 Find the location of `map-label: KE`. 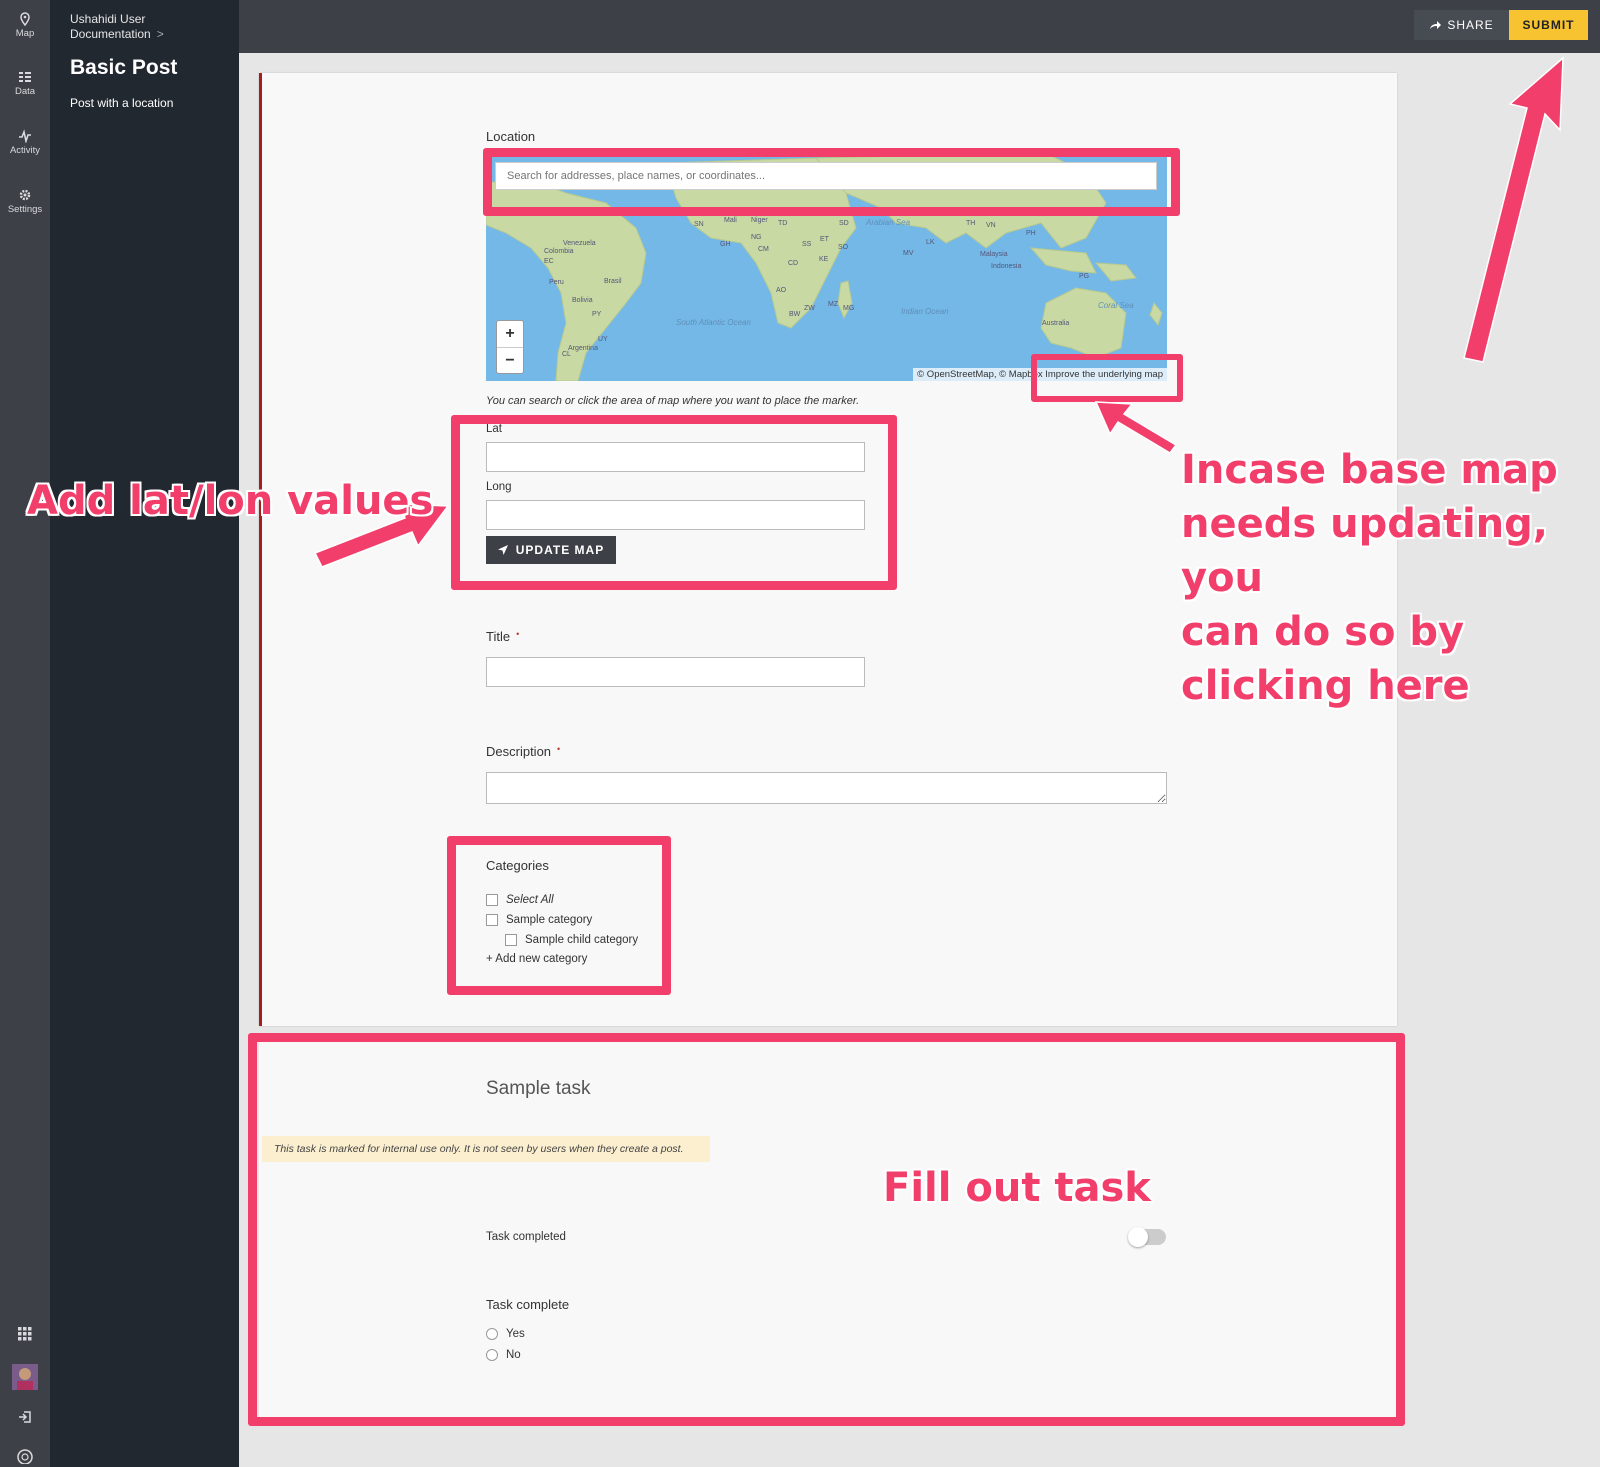

map-label: KE is located at coordinates (824, 259).